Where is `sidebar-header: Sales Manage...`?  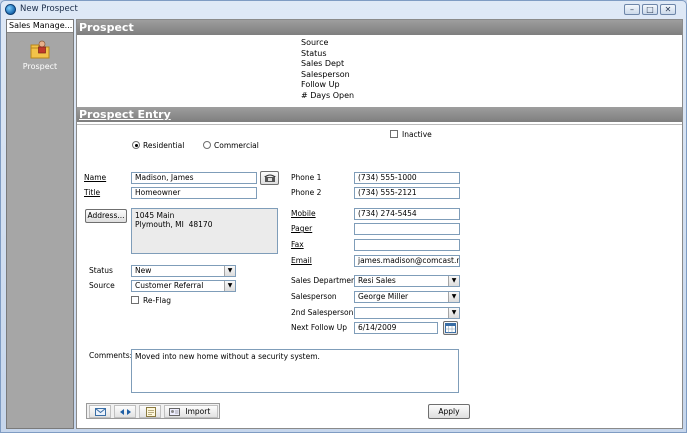 sidebar-header: Sales Manage... is located at coordinates (40, 26).